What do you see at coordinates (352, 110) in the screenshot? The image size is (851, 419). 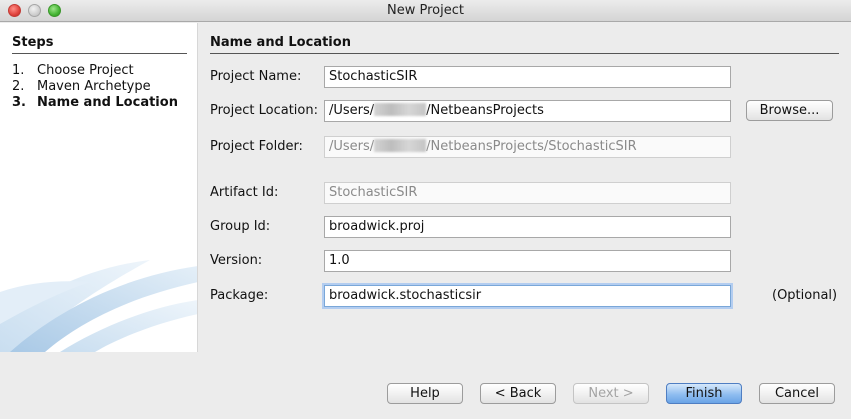 I see `project-location-prefix: /Users/` at bounding box center [352, 110].